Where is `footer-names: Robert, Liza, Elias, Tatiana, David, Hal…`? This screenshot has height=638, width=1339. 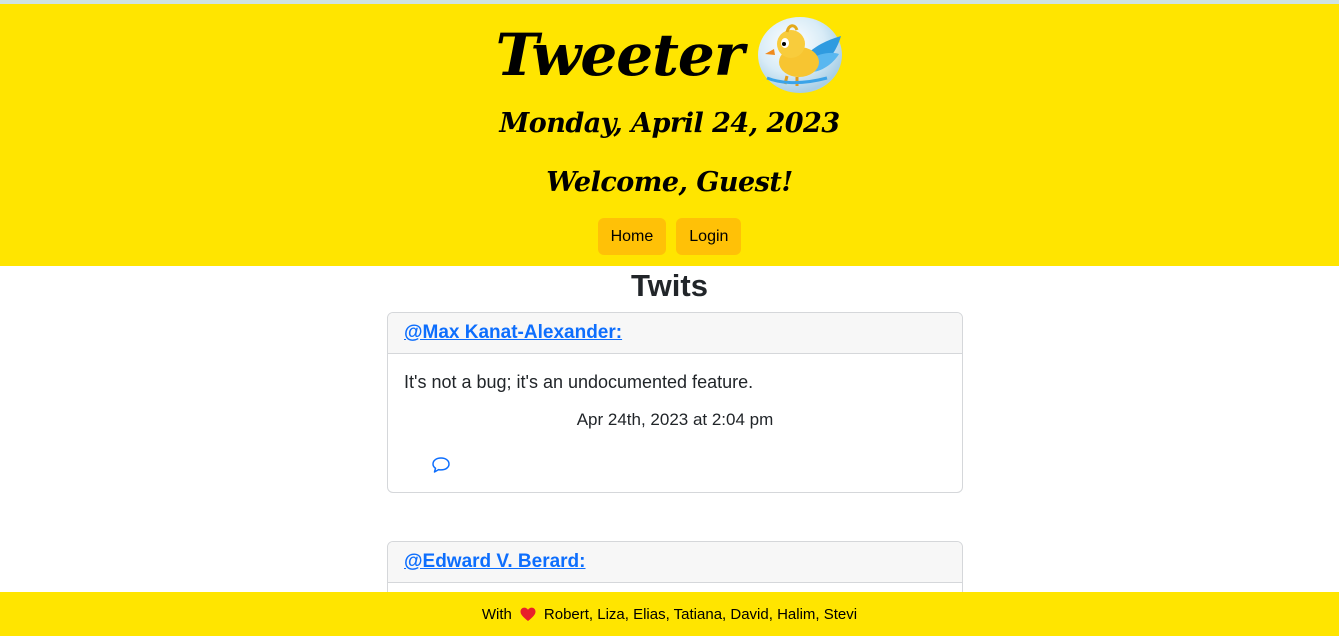
footer-names: Robert, Liza, Elias, Tatiana, David, Hal… is located at coordinates (700, 614).